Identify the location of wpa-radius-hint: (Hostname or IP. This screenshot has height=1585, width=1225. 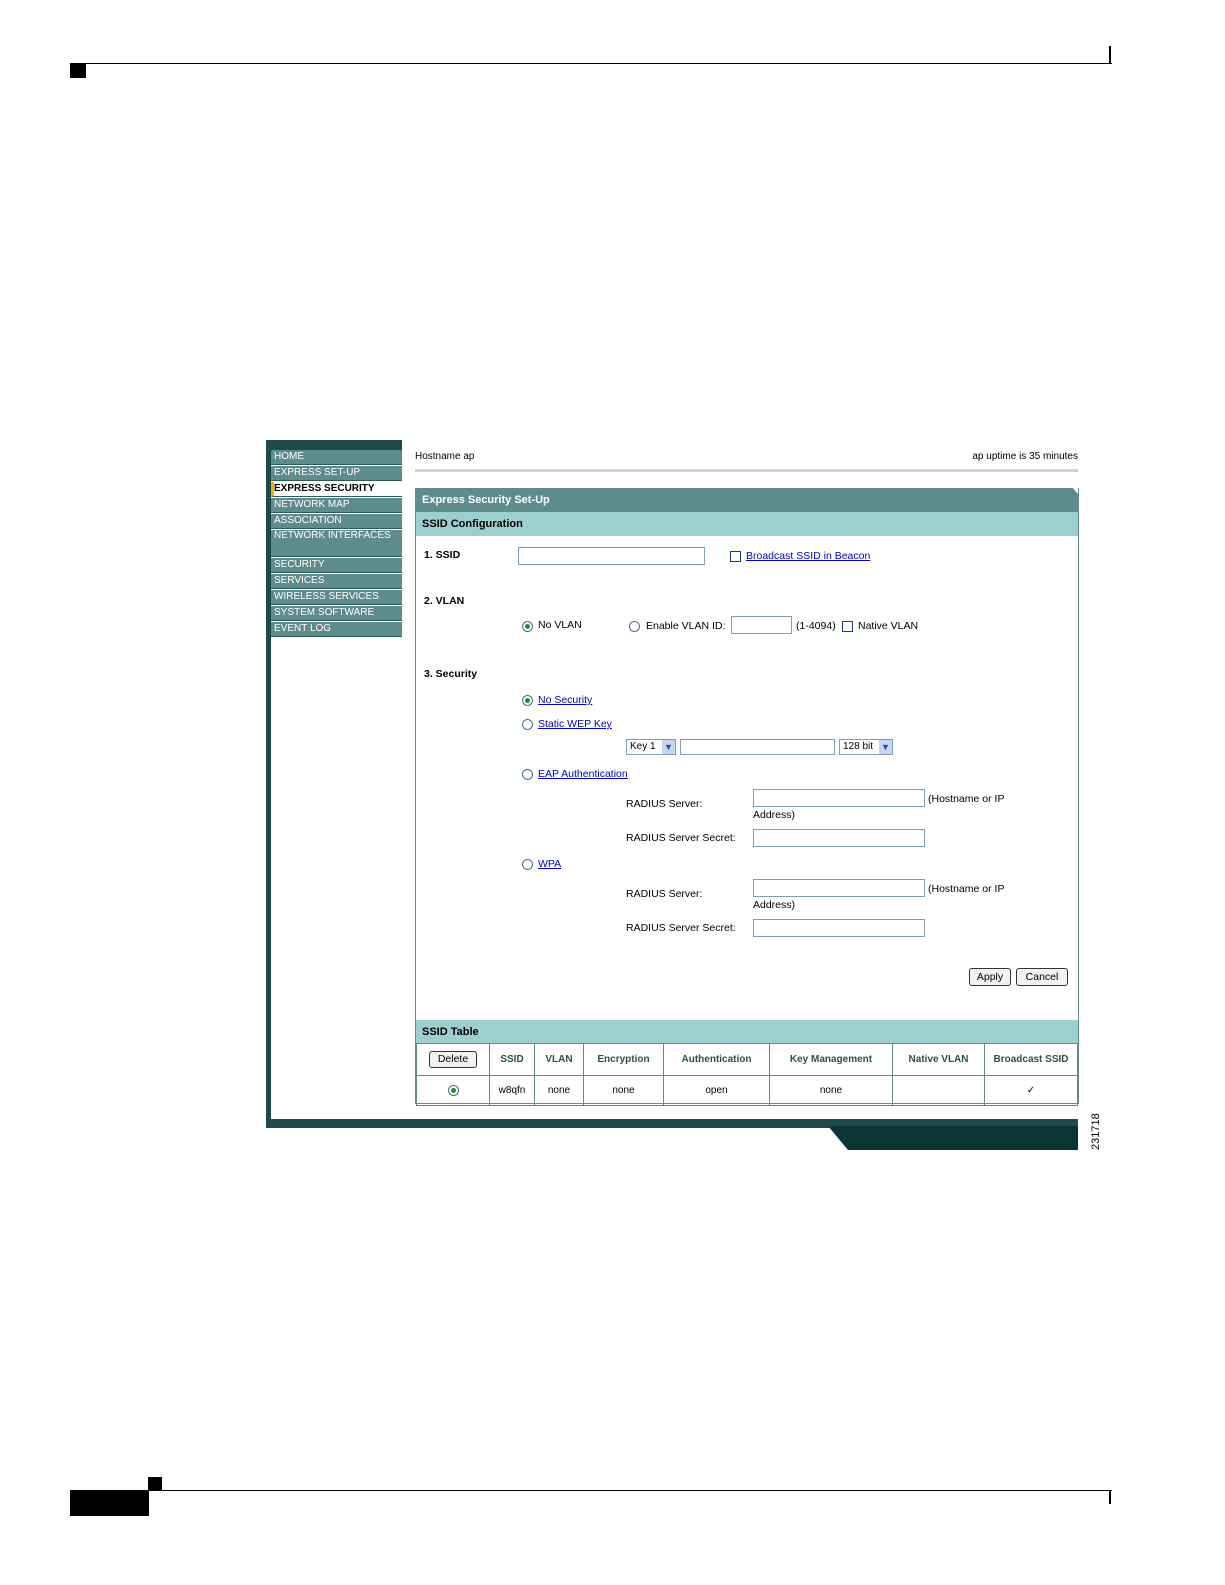
(966, 889).